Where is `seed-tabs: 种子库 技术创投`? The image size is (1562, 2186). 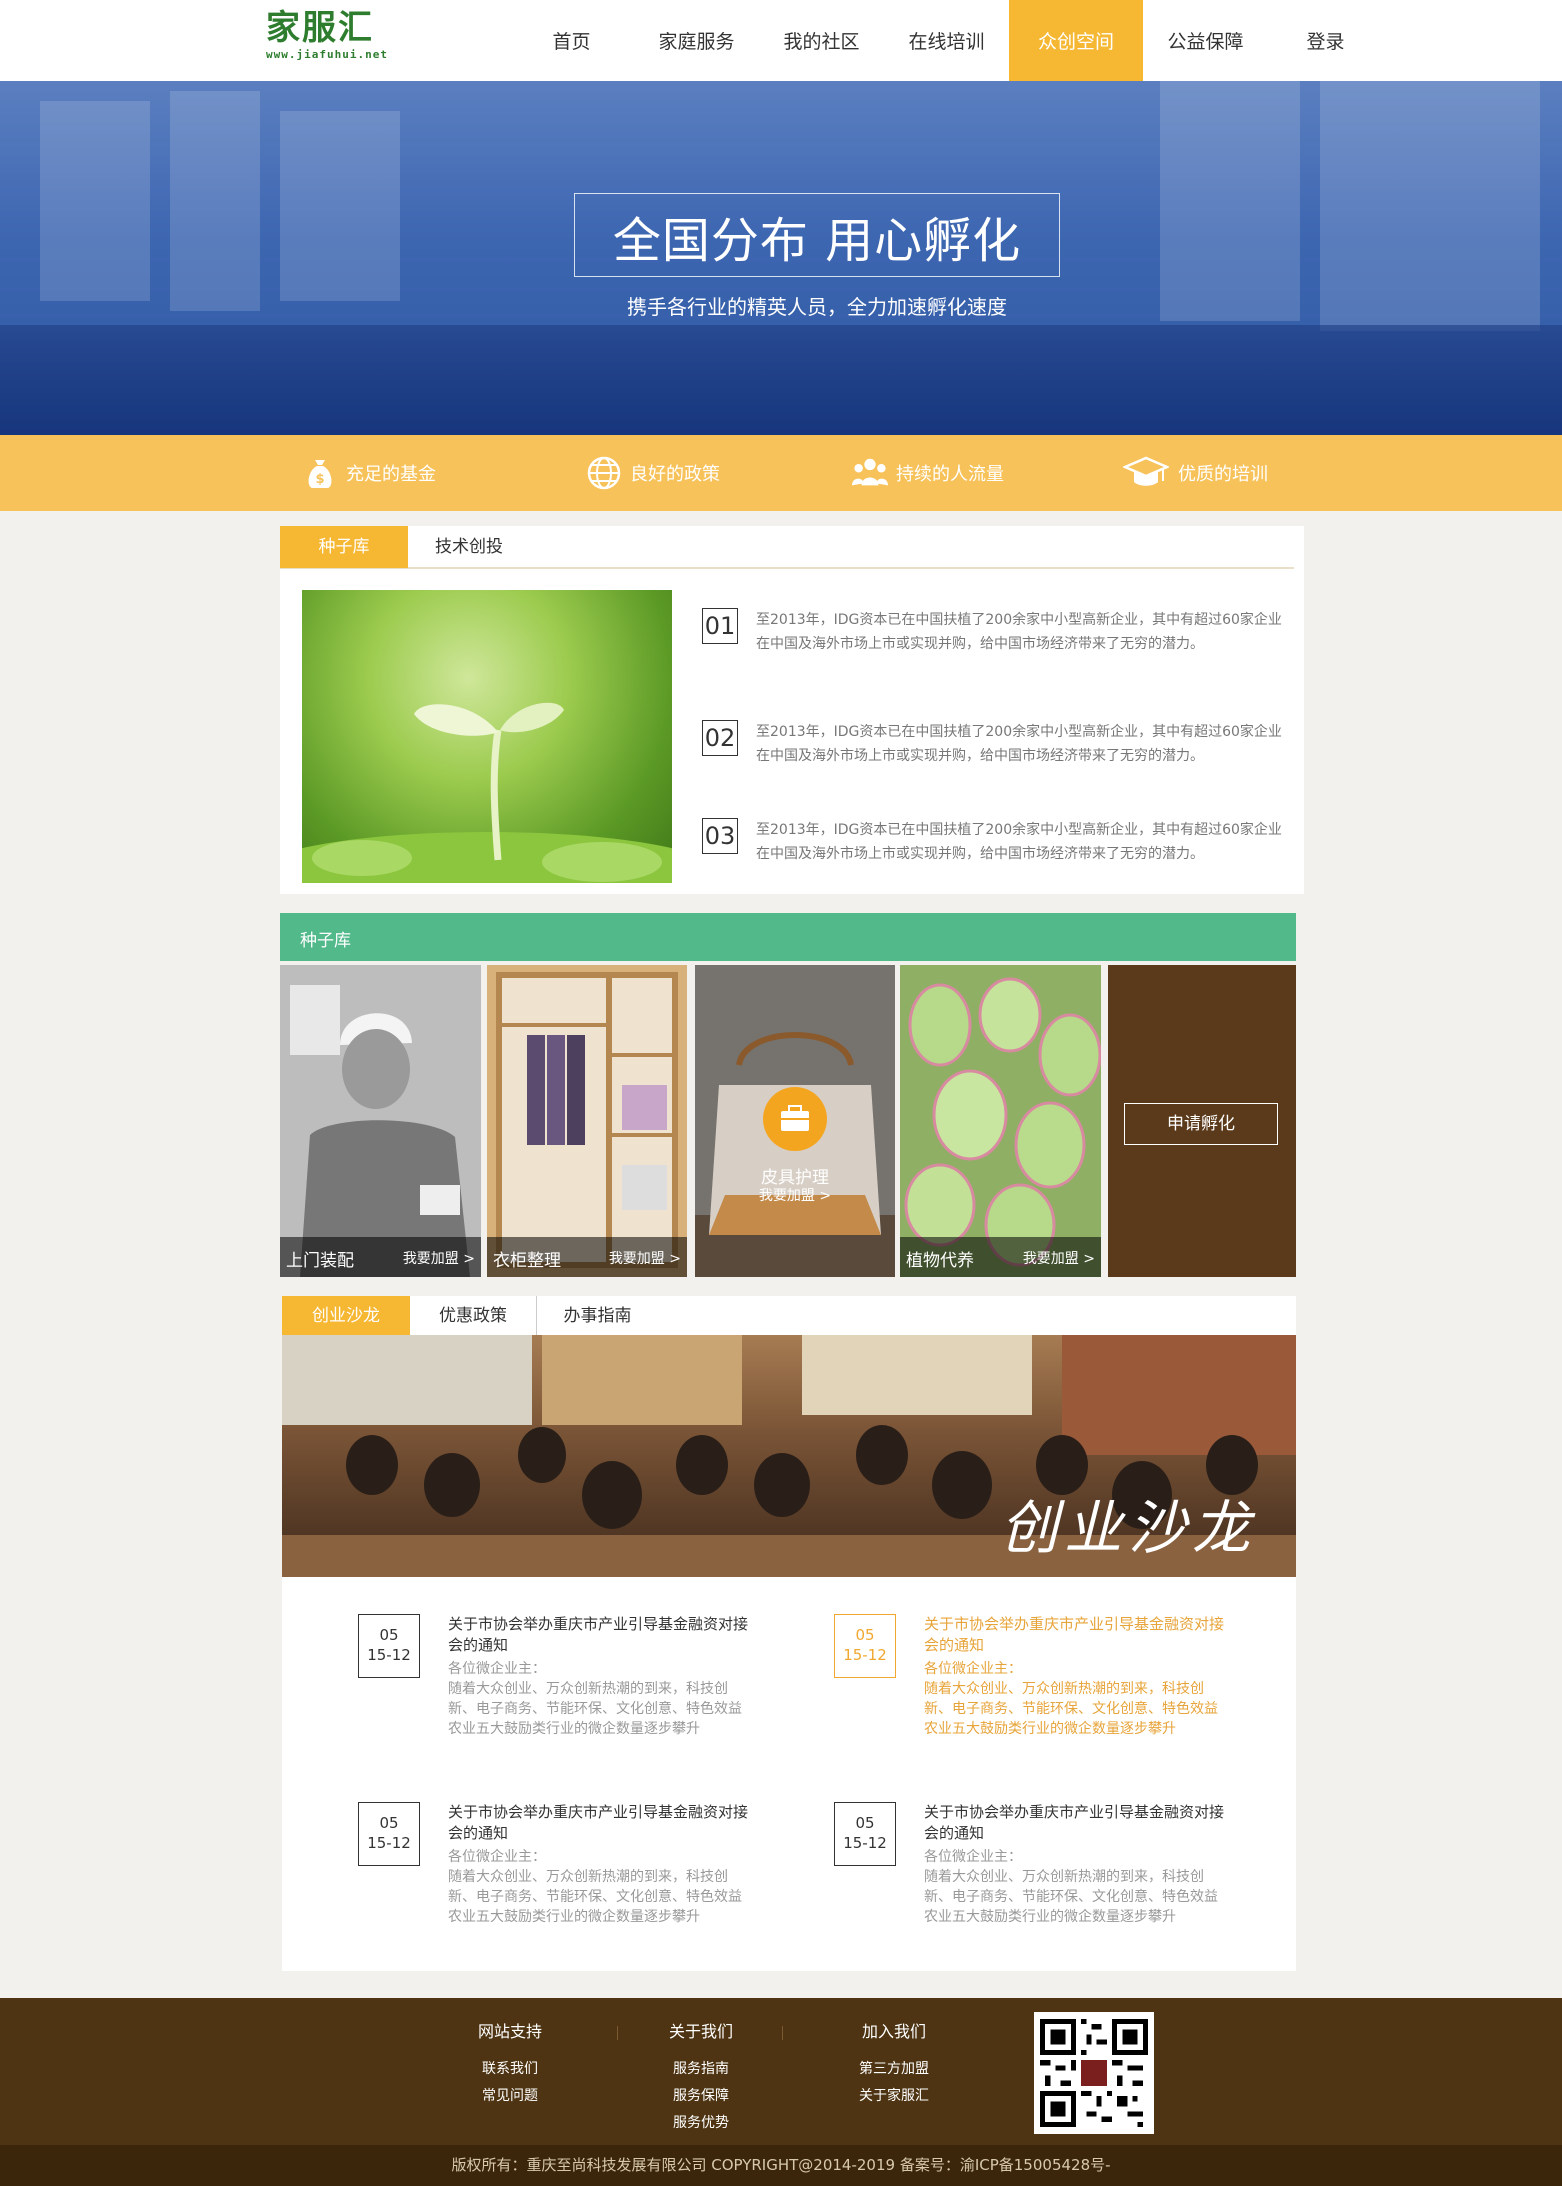
seed-tabs: 种子库 技术创投 is located at coordinates (787, 547).